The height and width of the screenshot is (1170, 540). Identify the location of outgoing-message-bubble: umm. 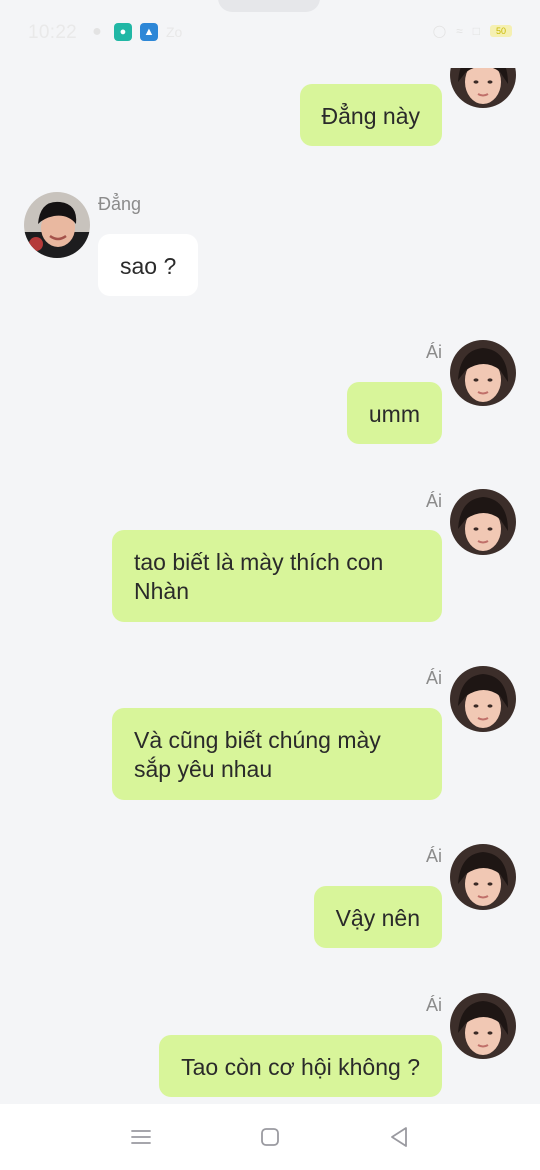
(394, 413).